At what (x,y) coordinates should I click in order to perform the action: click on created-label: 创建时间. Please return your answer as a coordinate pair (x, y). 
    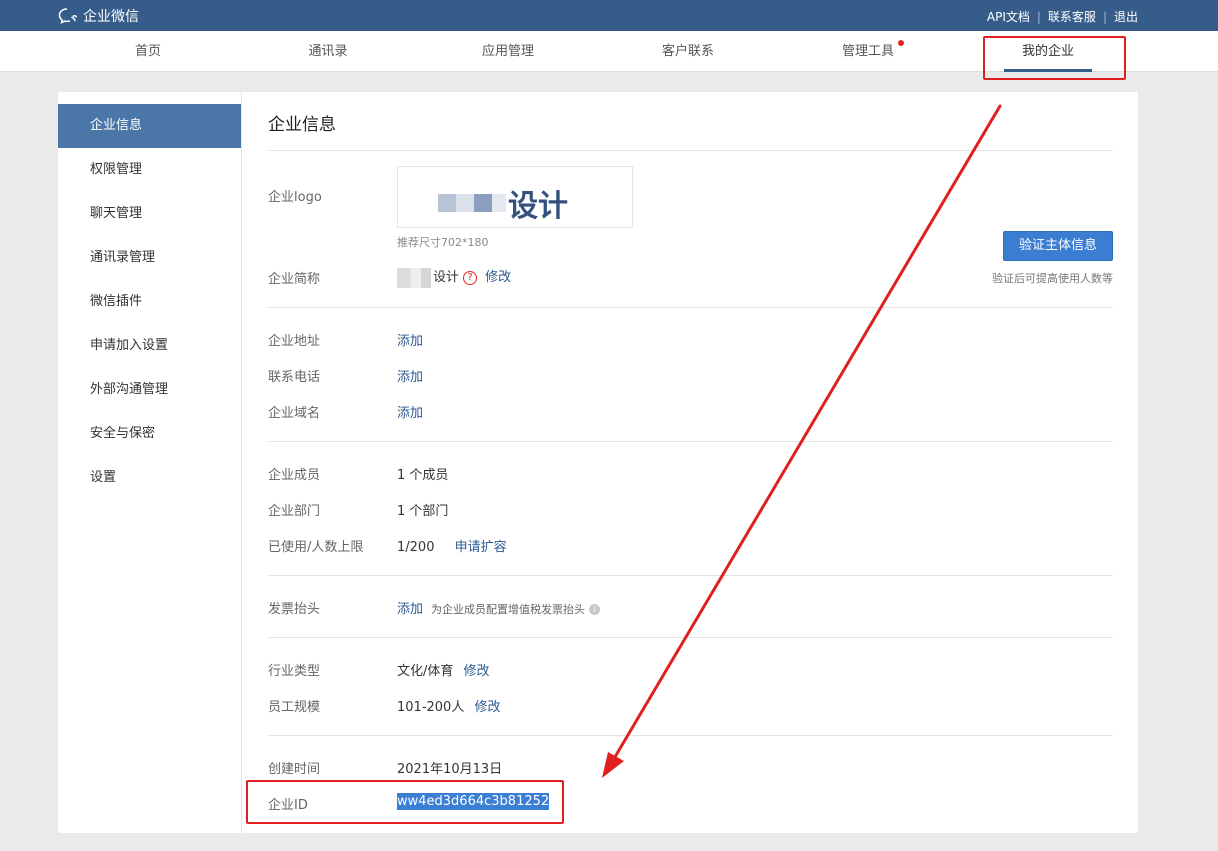
    Looking at the image, I should click on (294, 769).